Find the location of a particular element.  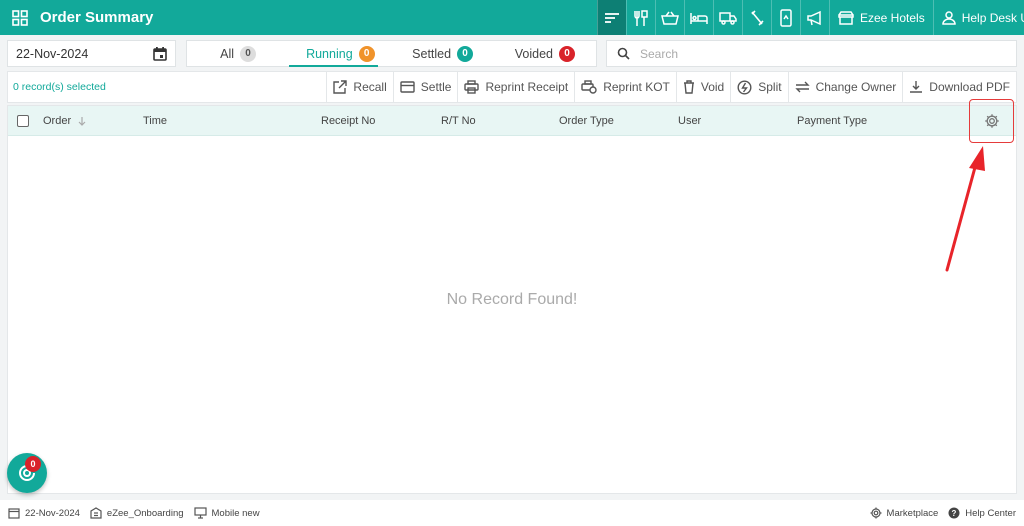

phone-icon is located at coordinates (785, 17).